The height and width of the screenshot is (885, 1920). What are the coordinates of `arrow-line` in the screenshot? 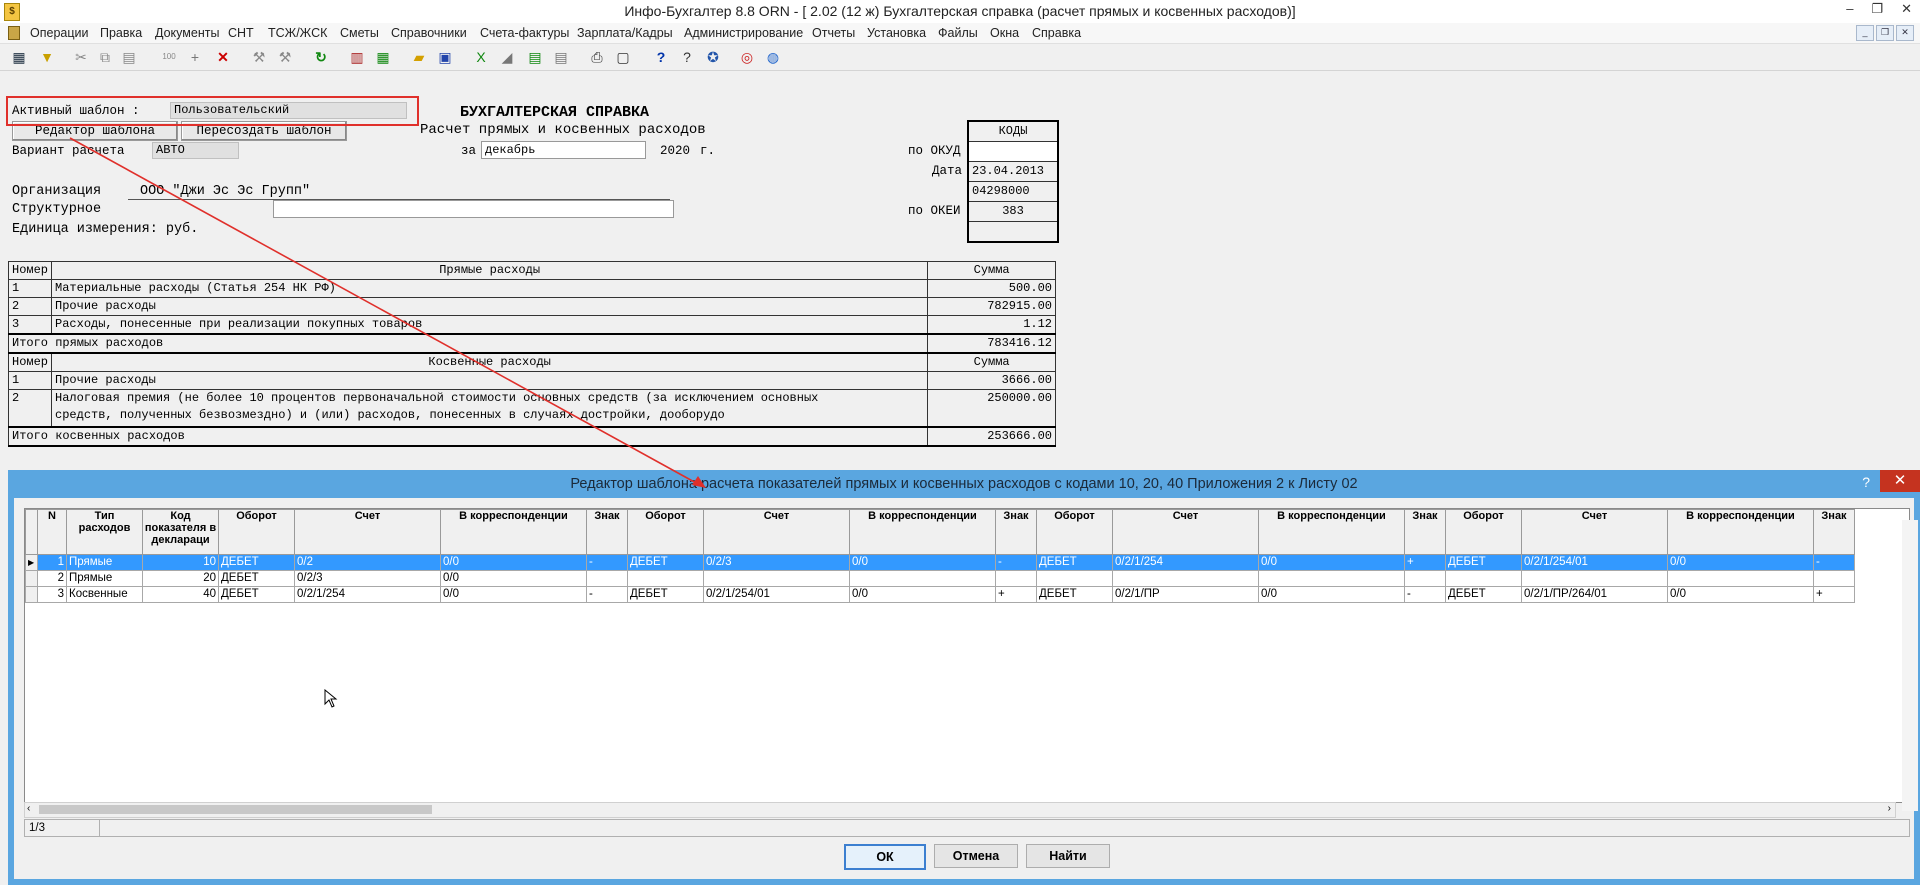 It's located at (384, 311).